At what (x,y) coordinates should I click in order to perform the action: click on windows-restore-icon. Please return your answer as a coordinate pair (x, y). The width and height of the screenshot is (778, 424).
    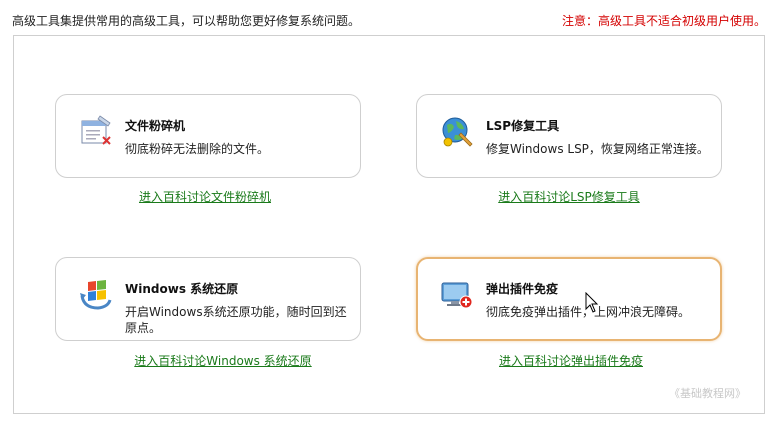
    Looking at the image, I should click on (96, 295).